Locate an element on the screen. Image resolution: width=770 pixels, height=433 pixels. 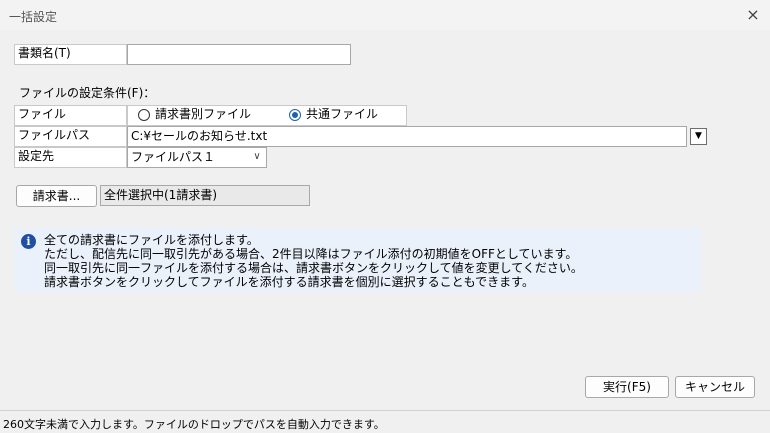
radio-common is located at coordinates (295, 115).